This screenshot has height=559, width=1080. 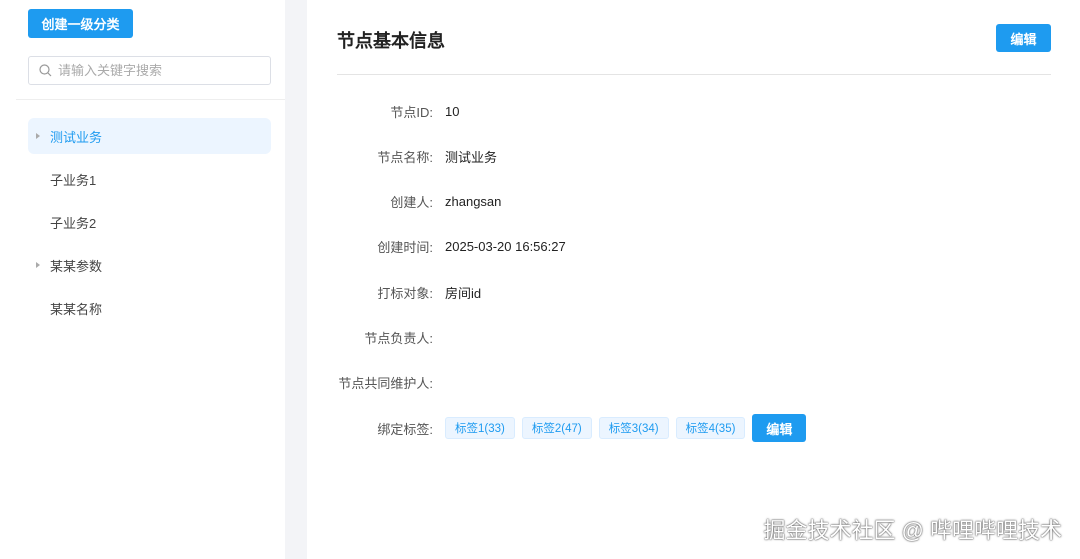 I want to click on field-label: 创建人:, so click(x=411, y=202).